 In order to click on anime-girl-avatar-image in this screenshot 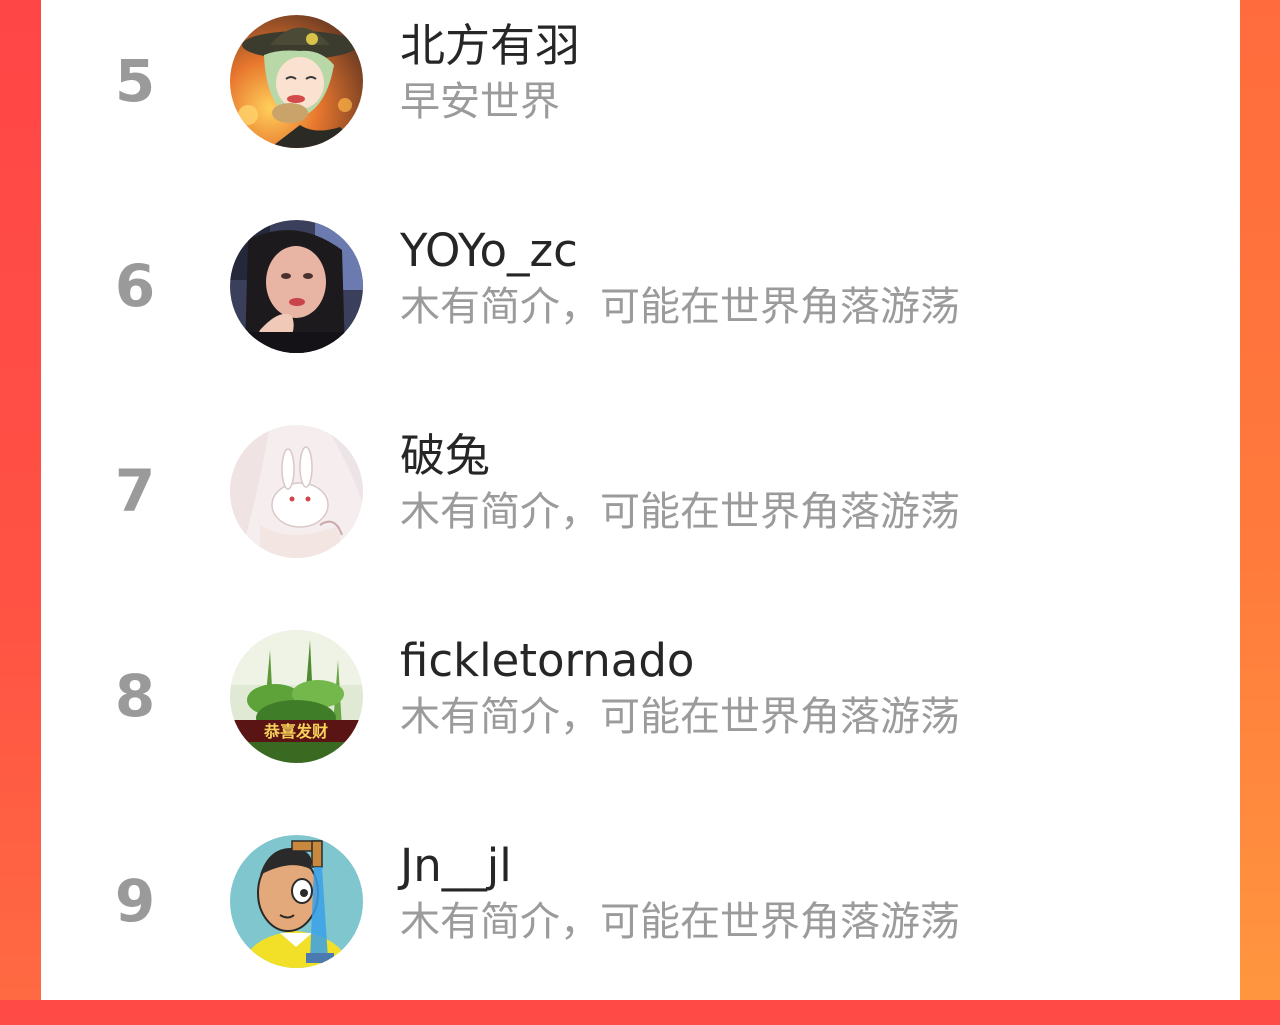, I will do `click(296, 81)`.